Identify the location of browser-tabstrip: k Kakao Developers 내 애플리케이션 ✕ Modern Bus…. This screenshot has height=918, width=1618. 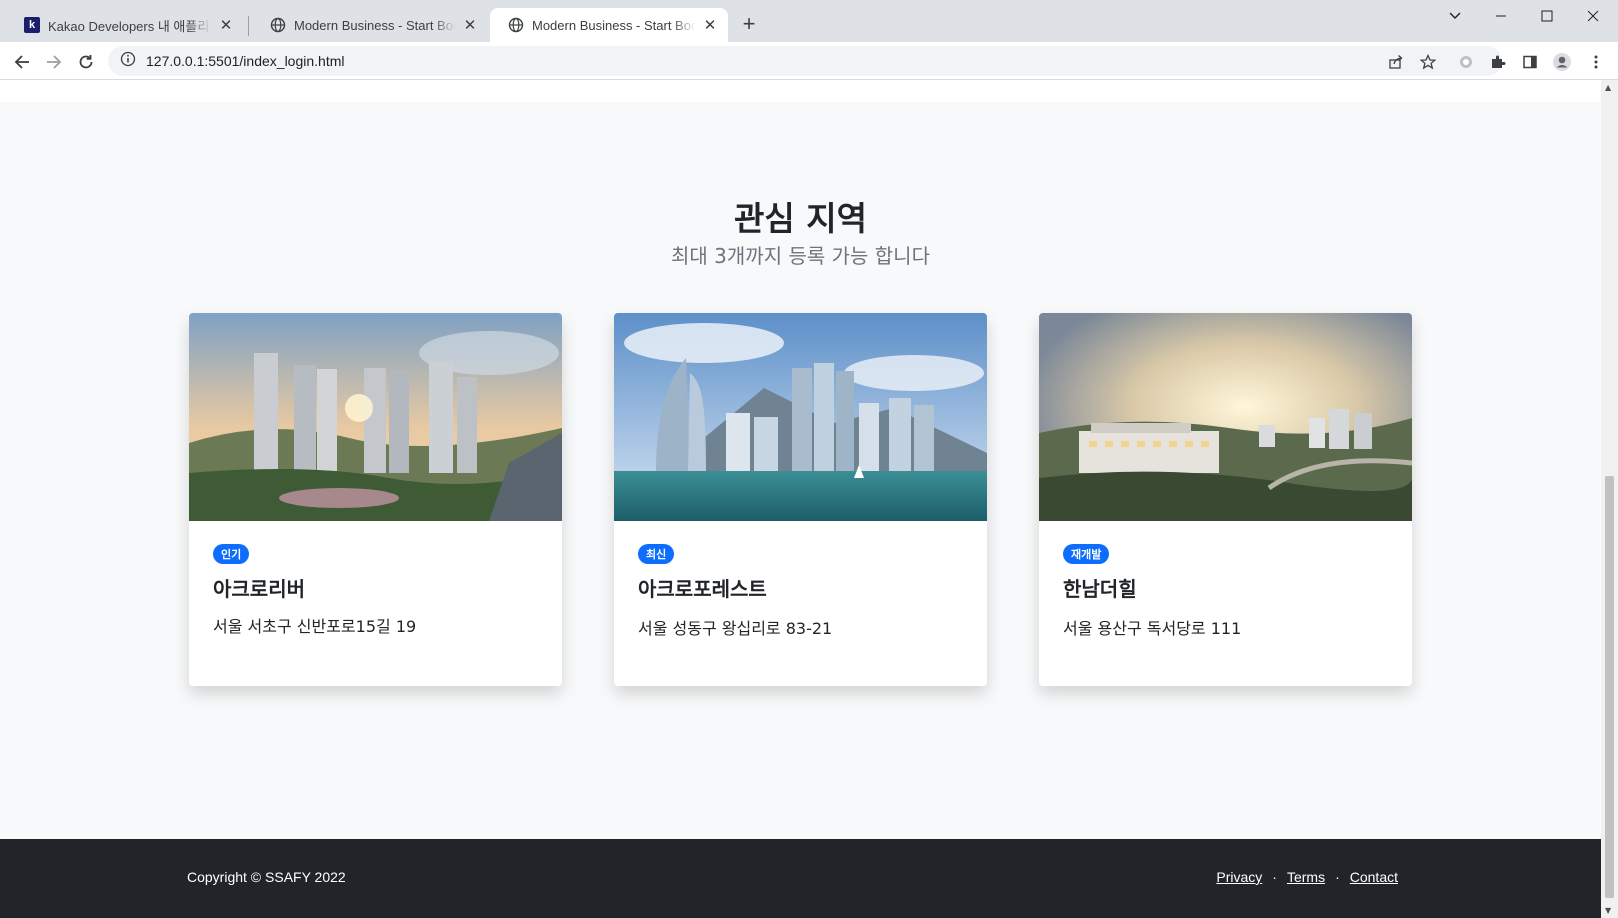
(809, 21).